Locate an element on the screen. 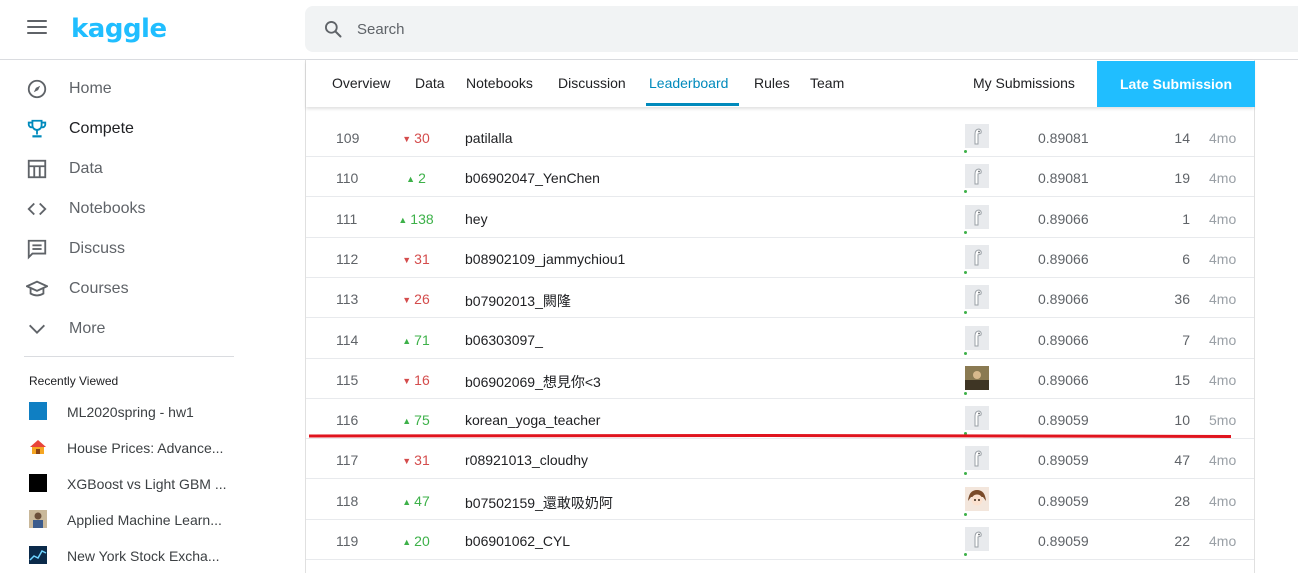  kaggle-logo: kaggle is located at coordinates (119, 29).